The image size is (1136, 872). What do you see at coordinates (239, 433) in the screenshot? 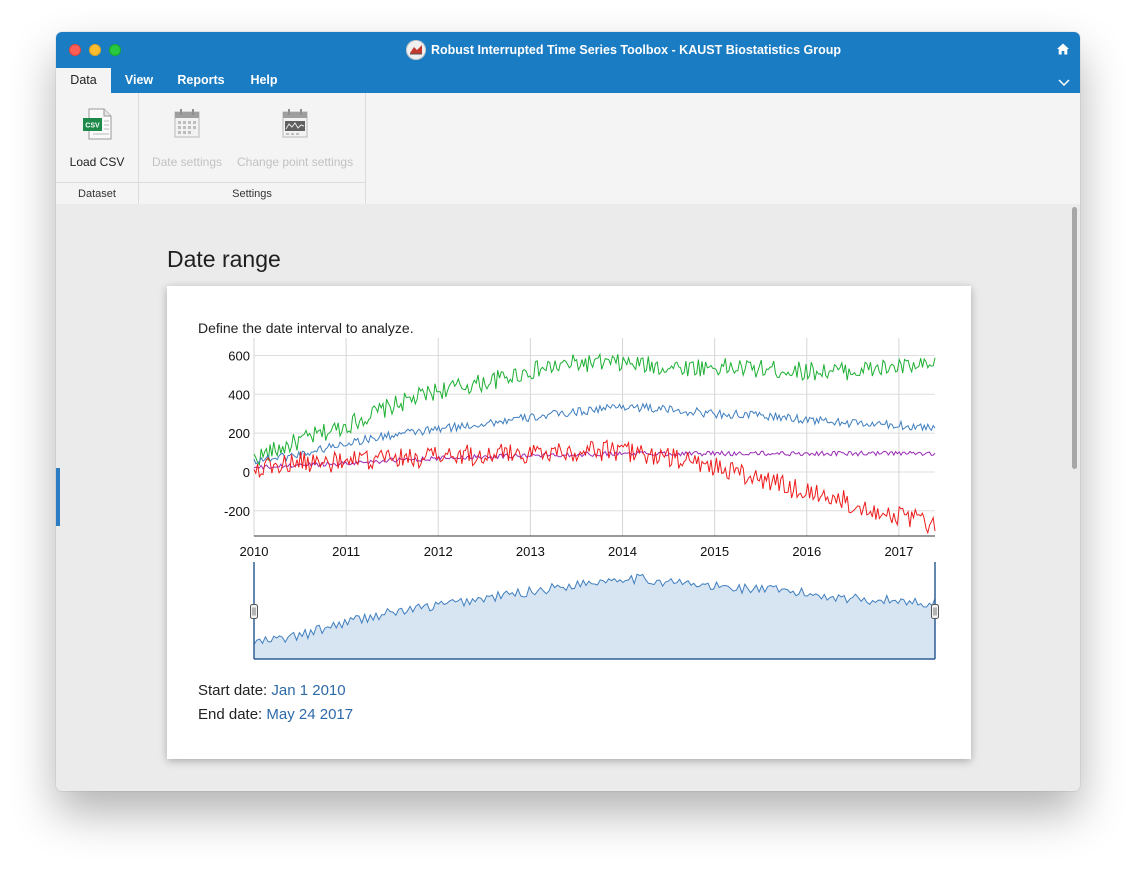
I see `y-tick-label: 200` at bounding box center [239, 433].